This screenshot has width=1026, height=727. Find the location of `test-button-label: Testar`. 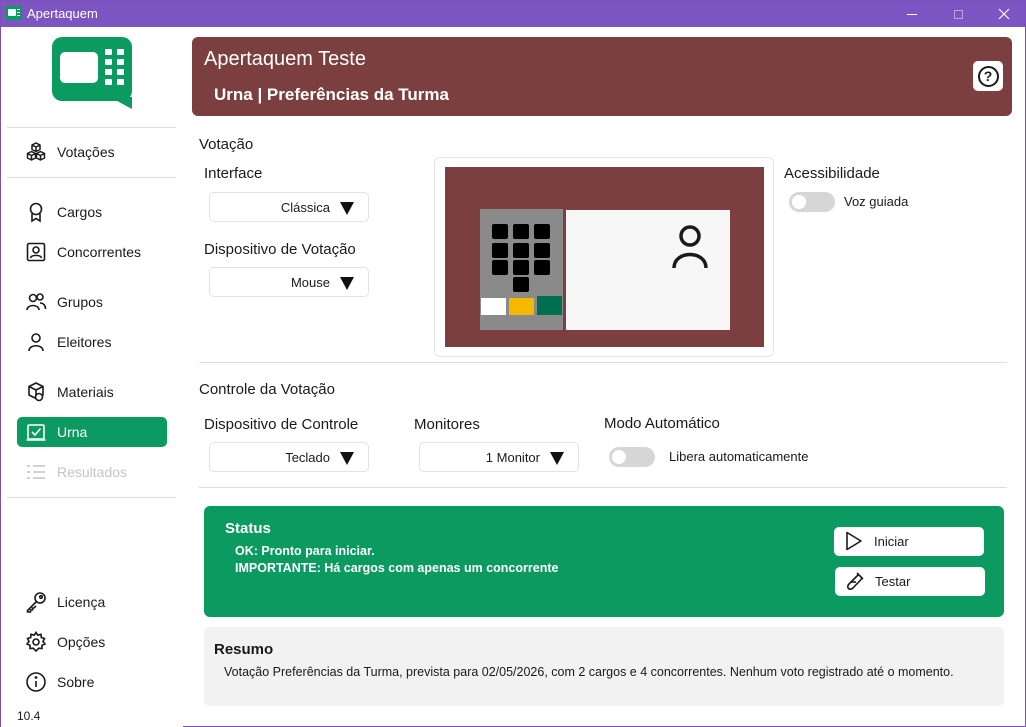

test-button-label: Testar is located at coordinates (893, 581).